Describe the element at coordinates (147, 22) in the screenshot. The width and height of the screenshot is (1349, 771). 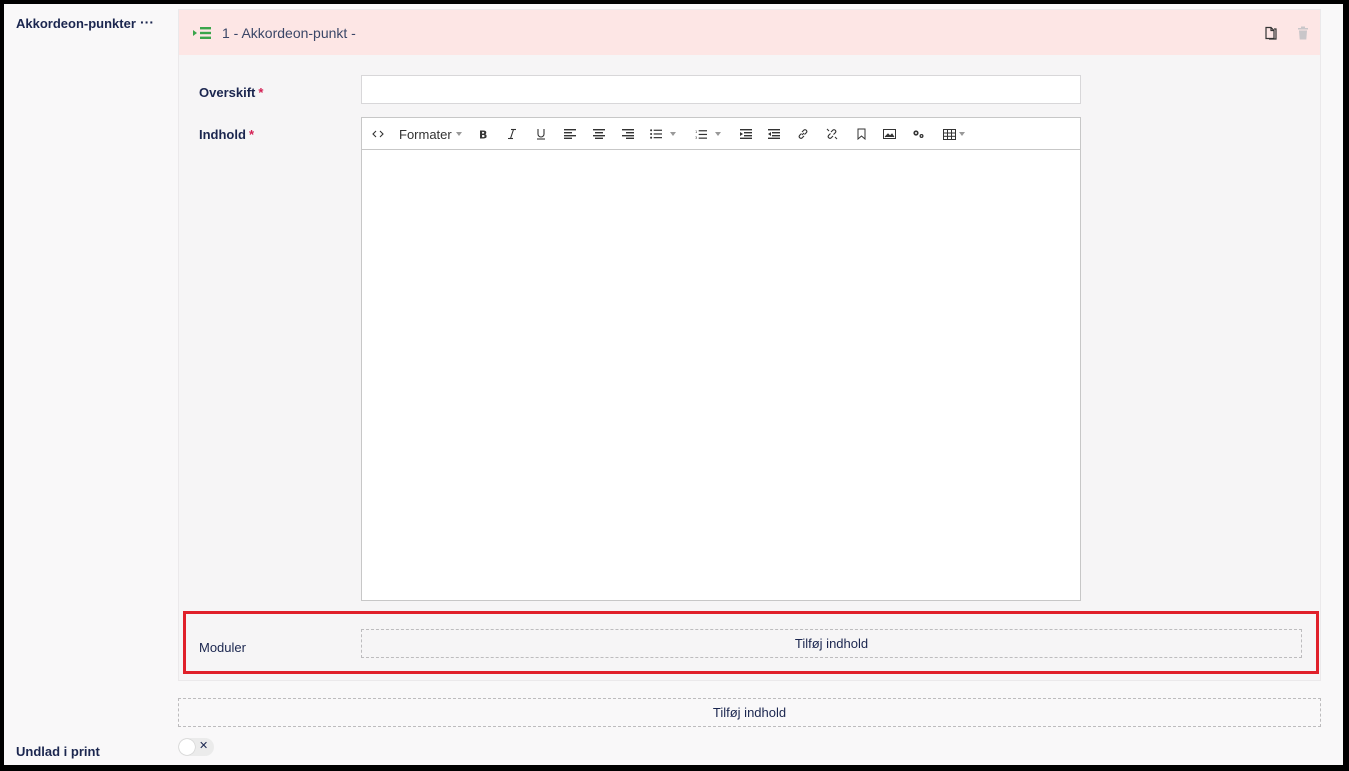
I see `property-actions-button: ···` at that location.